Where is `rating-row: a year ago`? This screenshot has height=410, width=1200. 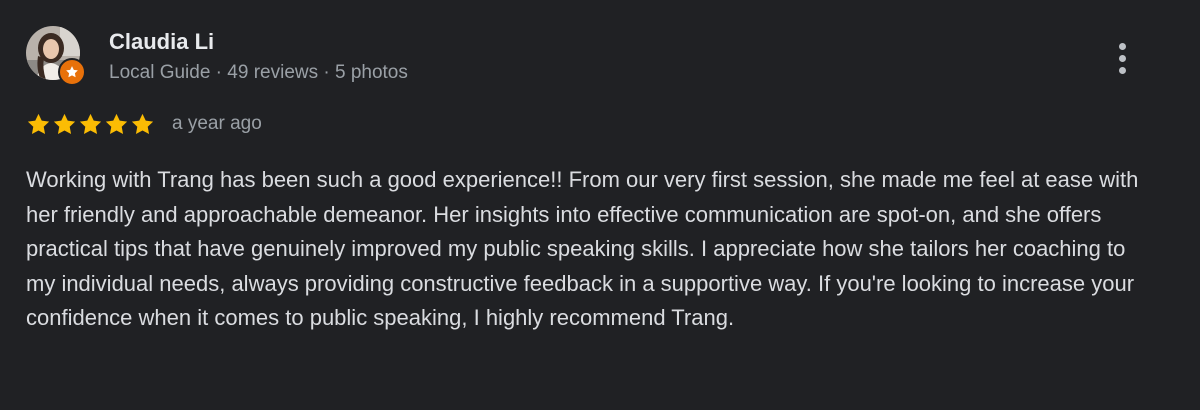
rating-row: a year ago is located at coordinates (144, 124).